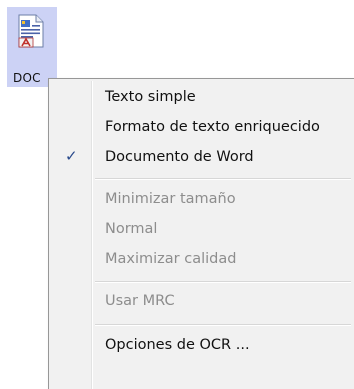 The image size is (354, 389). I want to click on word-document-icon, so click(31, 31).